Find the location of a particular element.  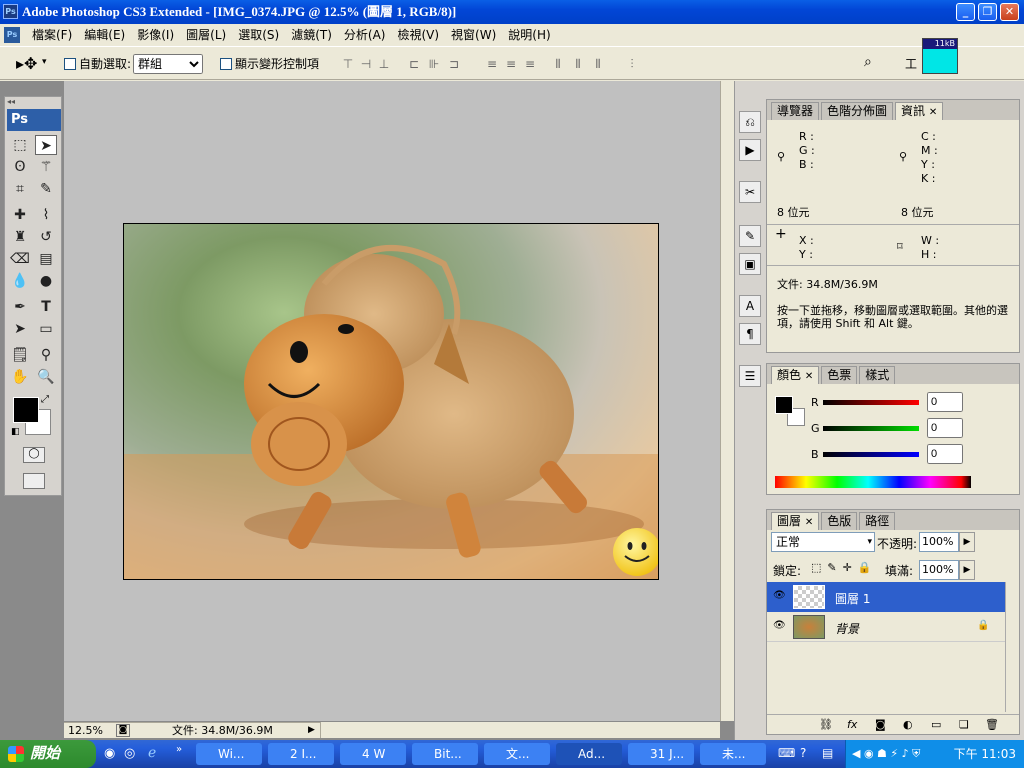

distribute-hcenter-icon: ⫴ is located at coordinates (578, 64).